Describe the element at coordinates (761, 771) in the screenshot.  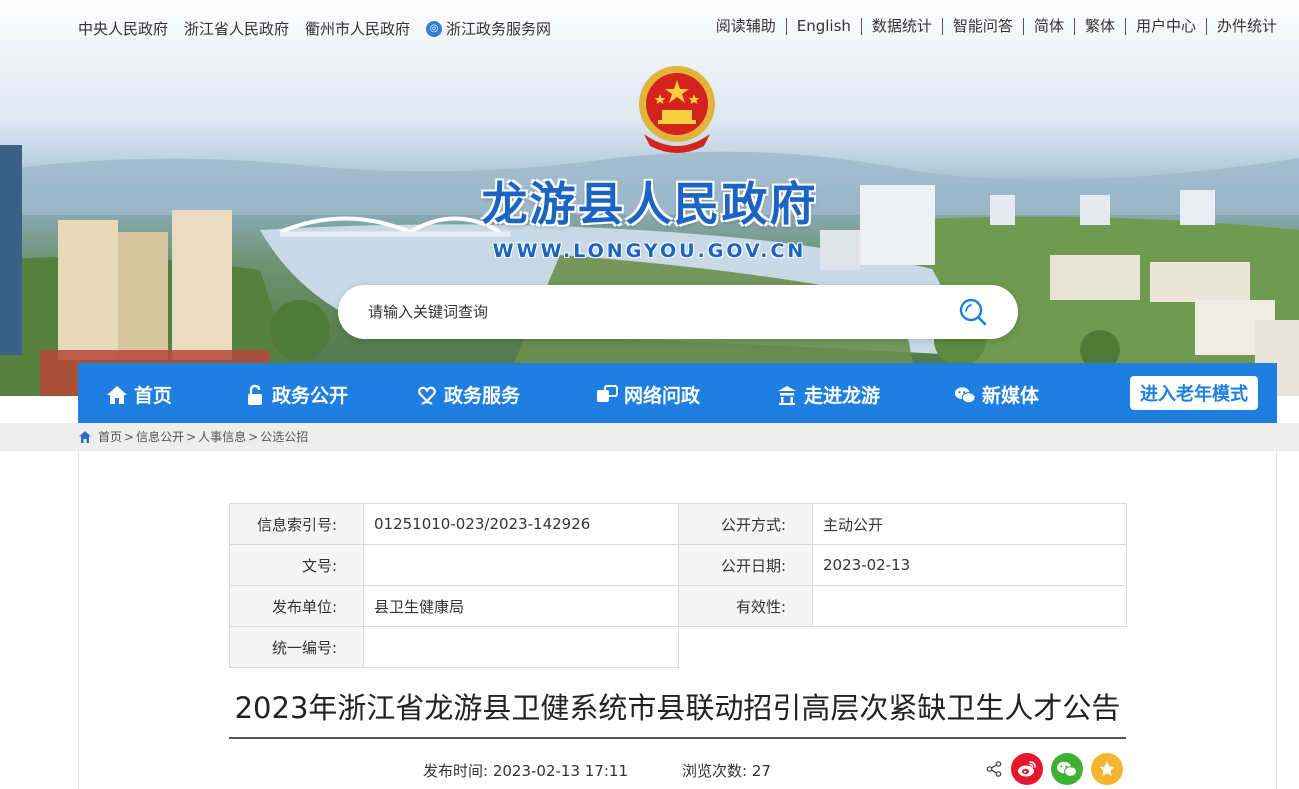
I see `view-count-value: 27` at that location.